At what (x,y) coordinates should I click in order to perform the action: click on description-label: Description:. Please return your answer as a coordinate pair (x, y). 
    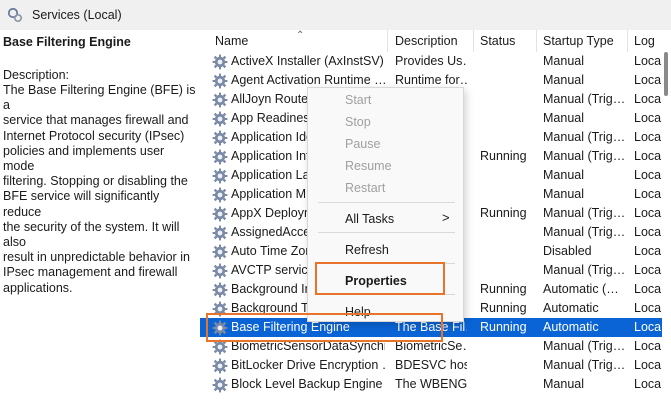
    Looking at the image, I should click on (36, 75).